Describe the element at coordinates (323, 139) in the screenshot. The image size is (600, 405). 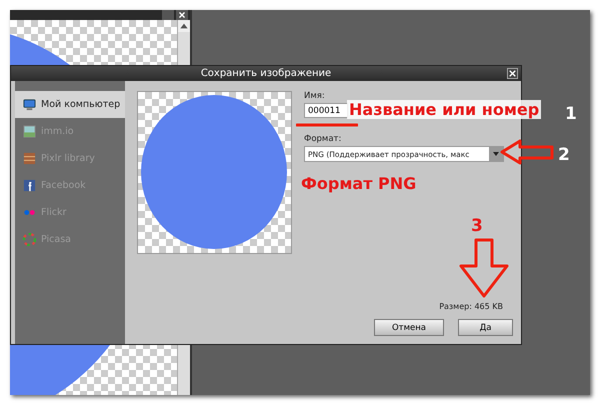
I see `format-label: Формат:` at that location.